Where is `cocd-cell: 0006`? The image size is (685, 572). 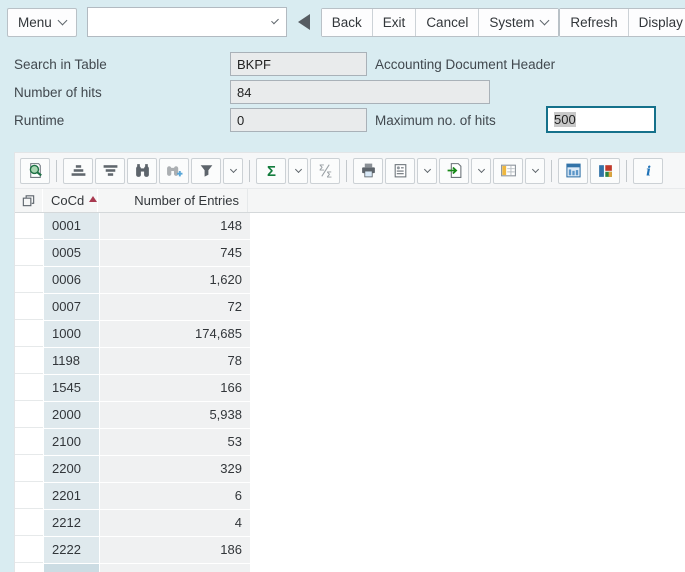
cocd-cell: 0006 is located at coordinates (71, 280).